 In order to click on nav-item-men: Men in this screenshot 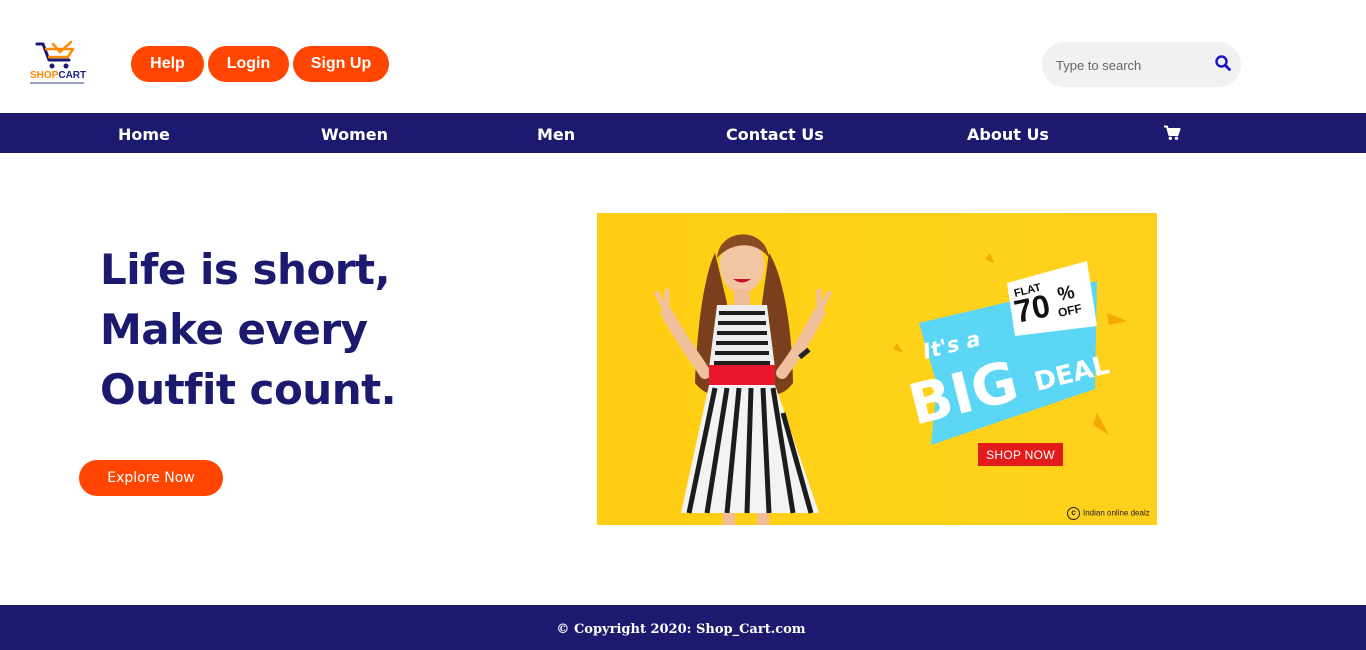, I will do `click(556, 133)`.